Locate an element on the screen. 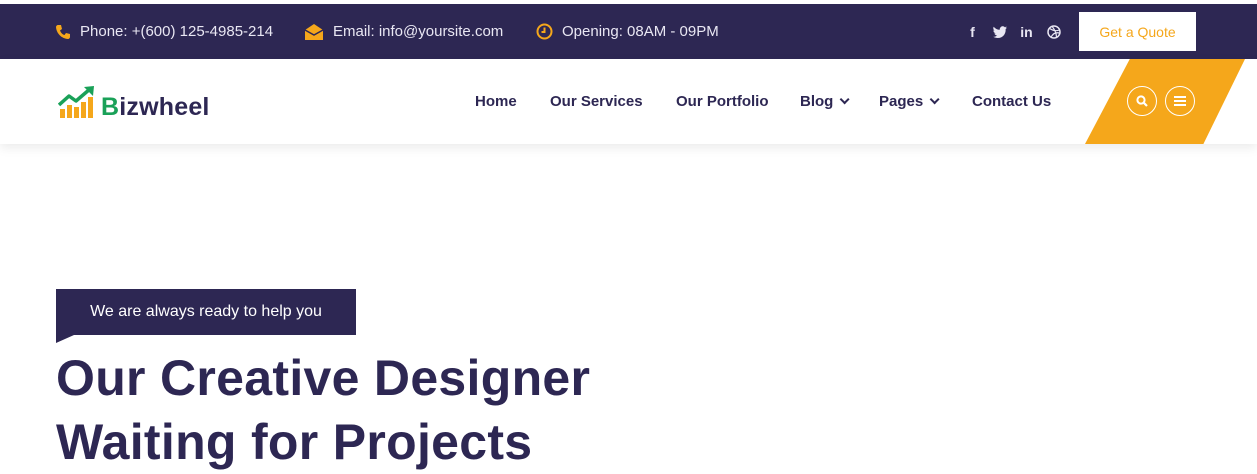 Image resolution: width=1257 pixels, height=474 pixels. nav-label: Blog is located at coordinates (817, 101).